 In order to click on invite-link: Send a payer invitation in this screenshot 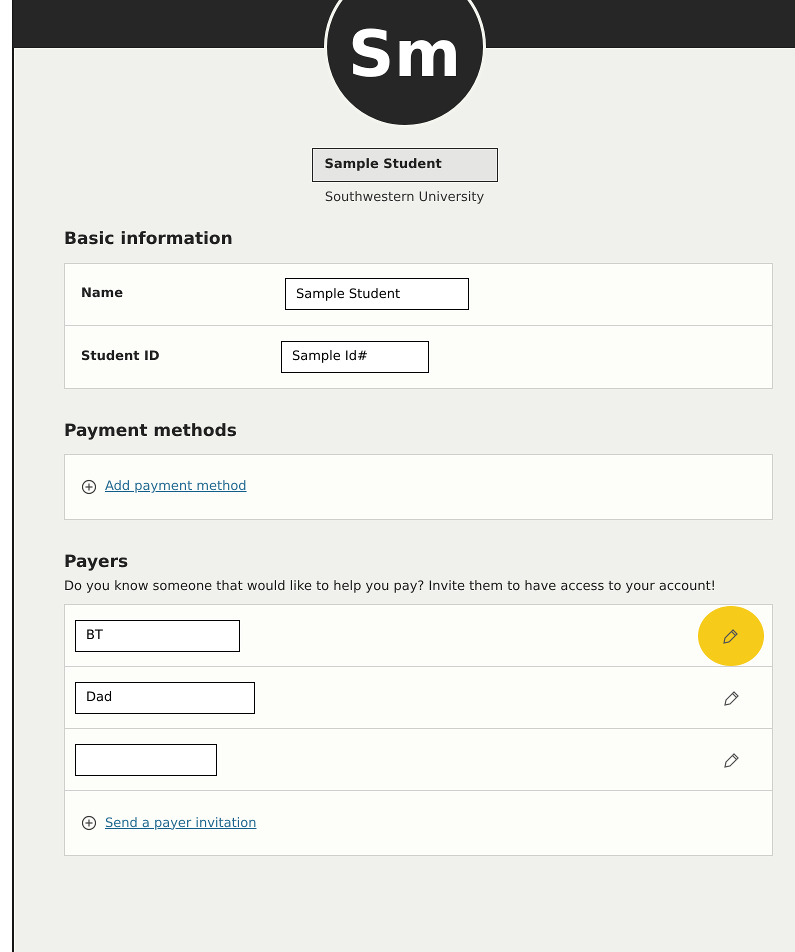, I will do `click(180, 824)`.